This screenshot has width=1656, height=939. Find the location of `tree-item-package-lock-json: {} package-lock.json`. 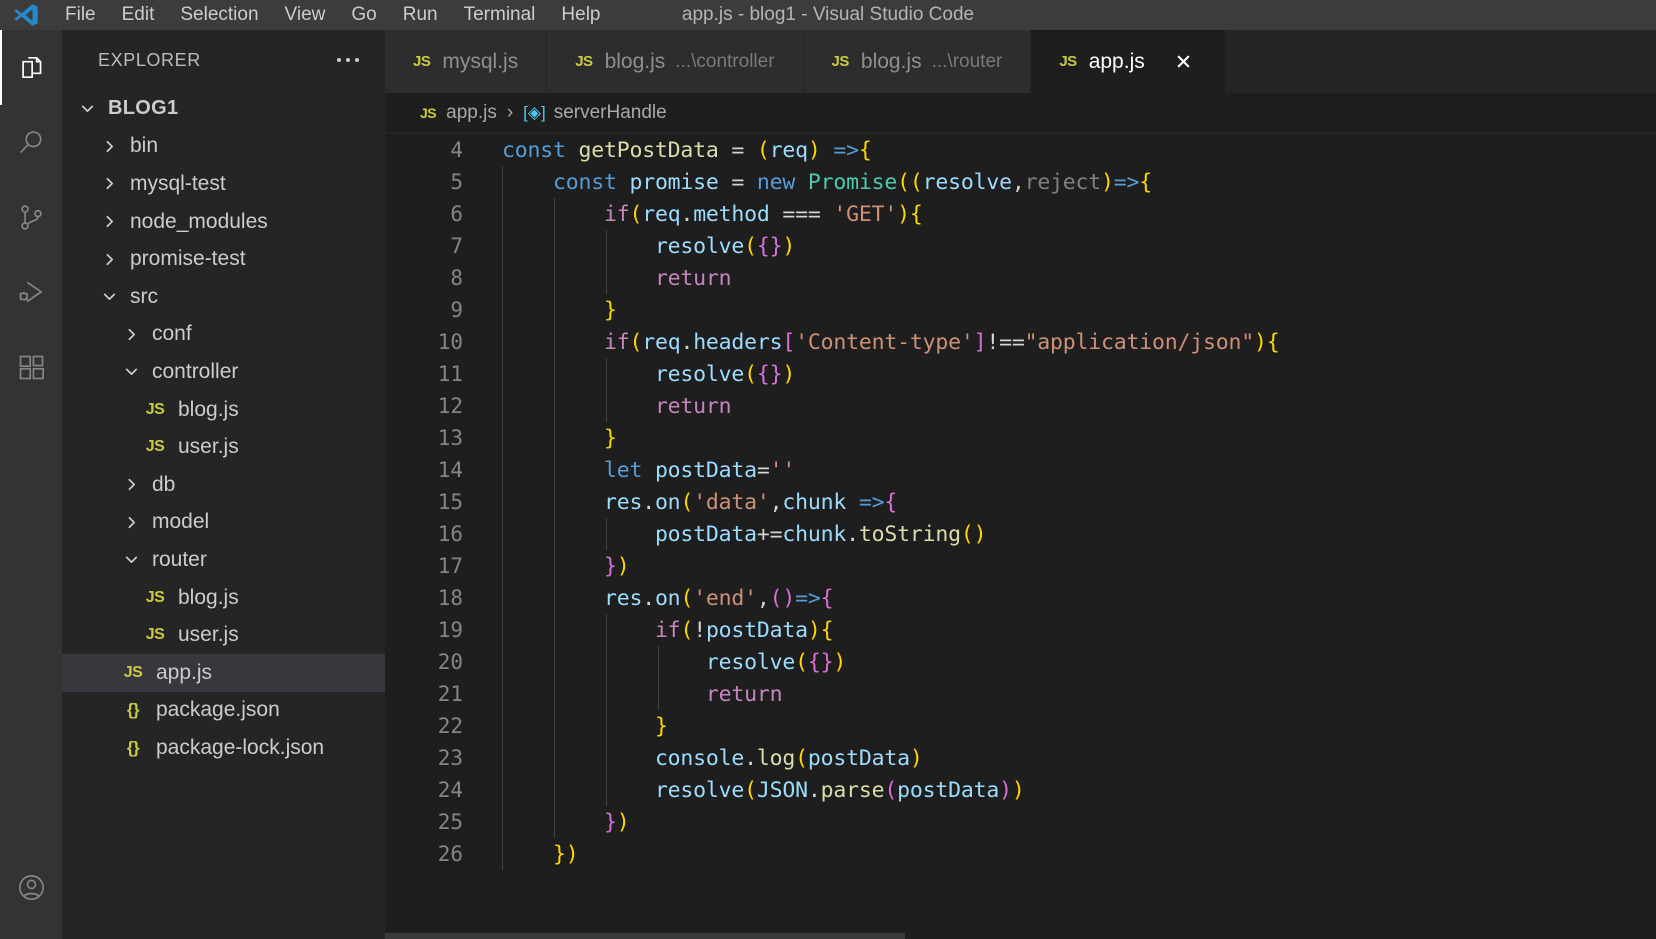

tree-item-package-lock-json: {} package-lock.json is located at coordinates (223, 748).